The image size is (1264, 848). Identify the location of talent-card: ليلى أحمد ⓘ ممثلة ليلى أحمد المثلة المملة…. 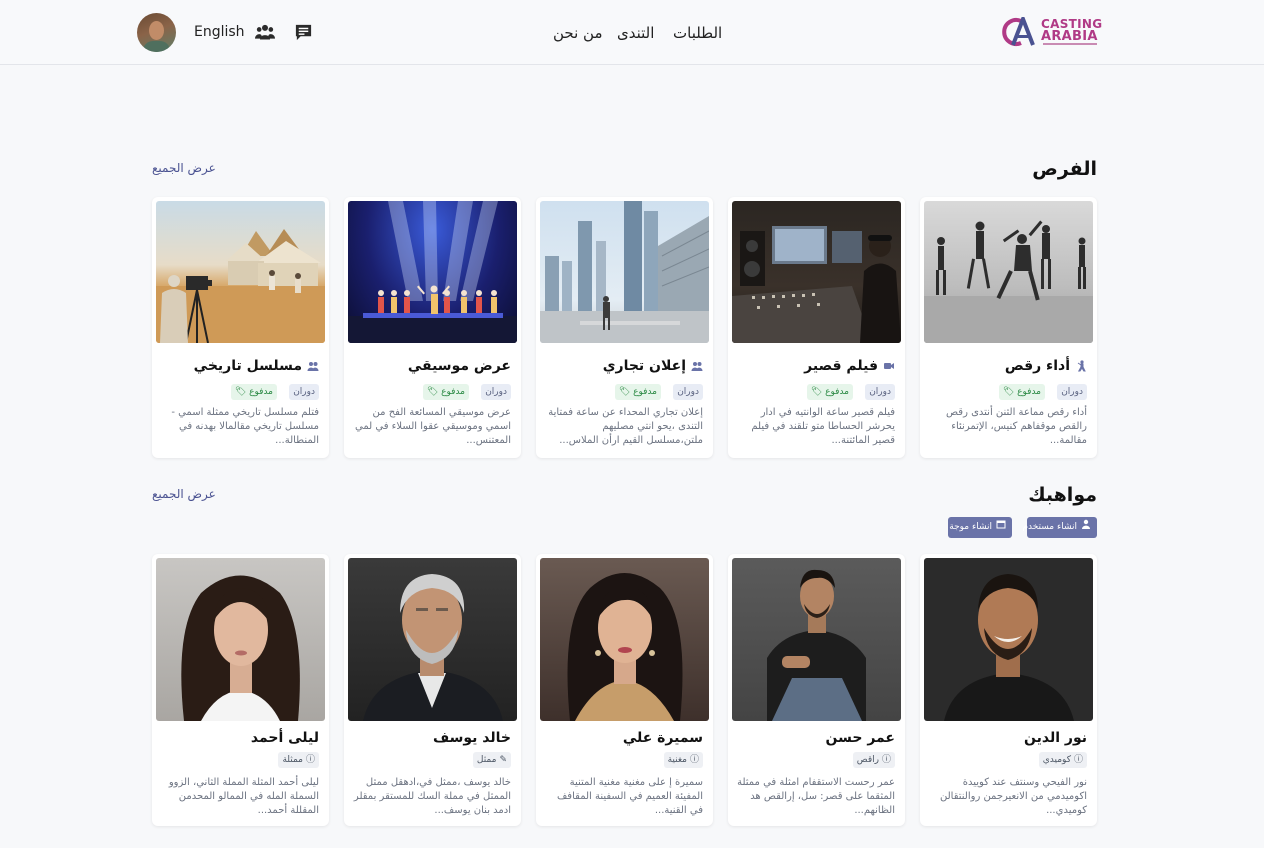
(240, 690).